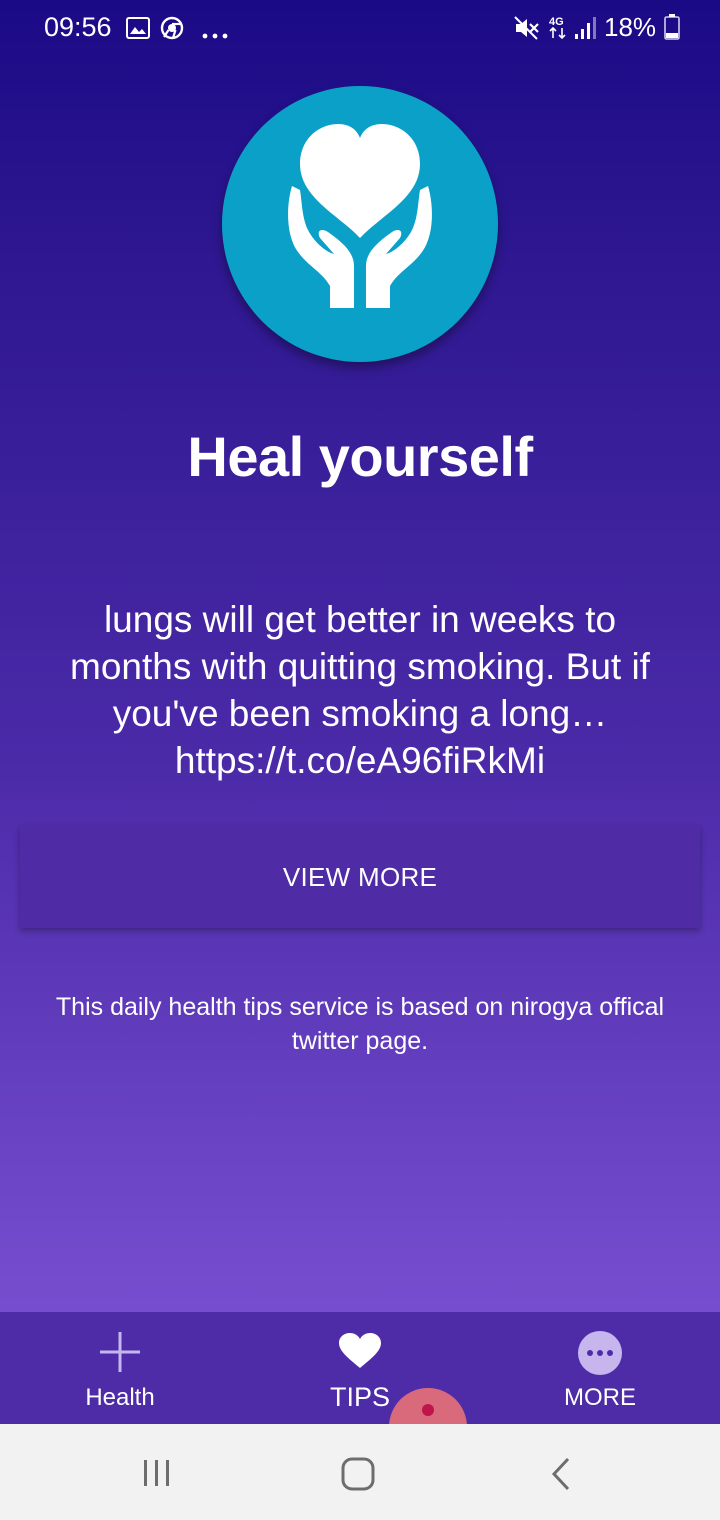  I want to click on chrome-icon, so click(172, 30).